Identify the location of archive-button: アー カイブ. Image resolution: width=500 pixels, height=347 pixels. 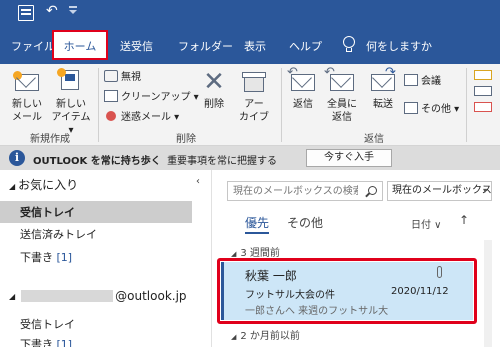
(254, 96).